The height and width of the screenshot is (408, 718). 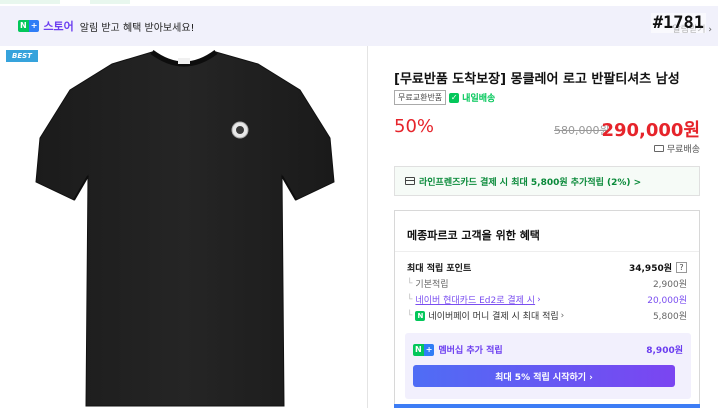 I want to click on basic-points-label: 기본적립, so click(x=432, y=285).